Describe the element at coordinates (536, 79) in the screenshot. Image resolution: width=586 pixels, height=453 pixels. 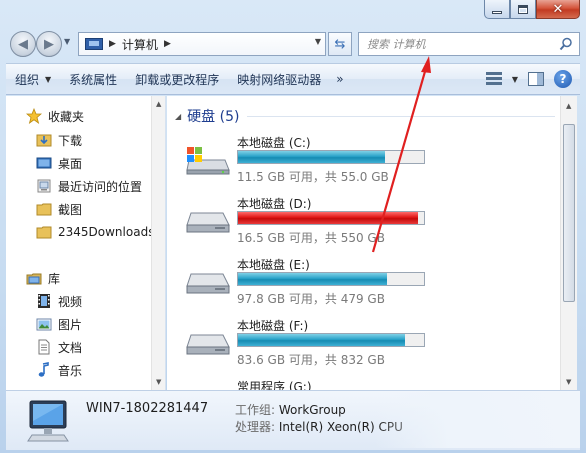
I see `preview-pane-icon` at that location.